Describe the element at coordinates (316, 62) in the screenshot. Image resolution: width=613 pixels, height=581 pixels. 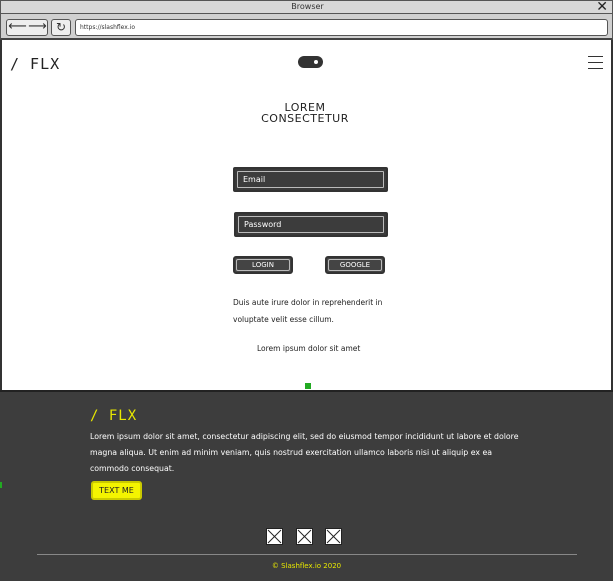
I see `toggle-knob` at that location.